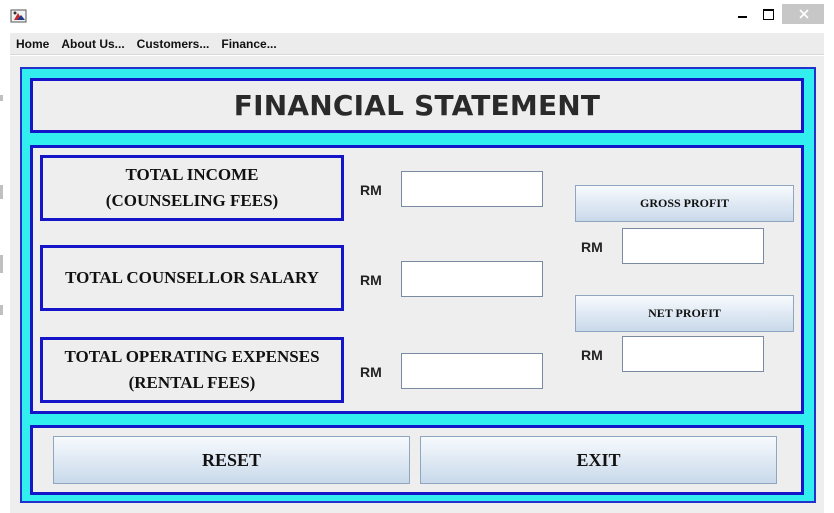 The image size is (834, 513). What do you see at coordinates (371, 280) in the screenshot?
I see `total-counsellor-salary-currency: RM` at bounding box center [371, 280].